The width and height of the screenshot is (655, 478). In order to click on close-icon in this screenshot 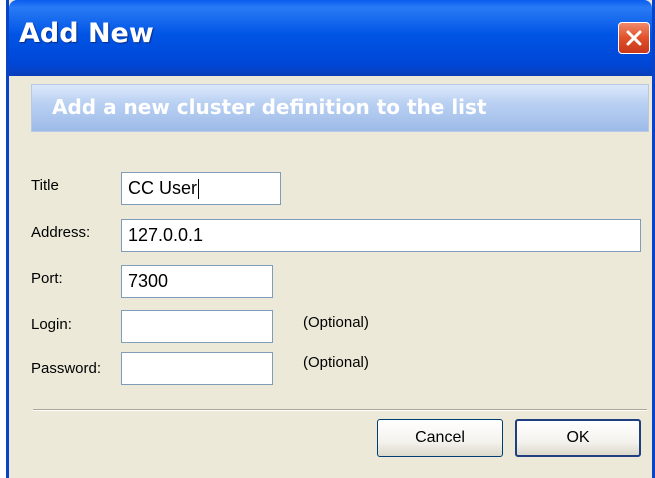, I will do `click(634, 38)`.